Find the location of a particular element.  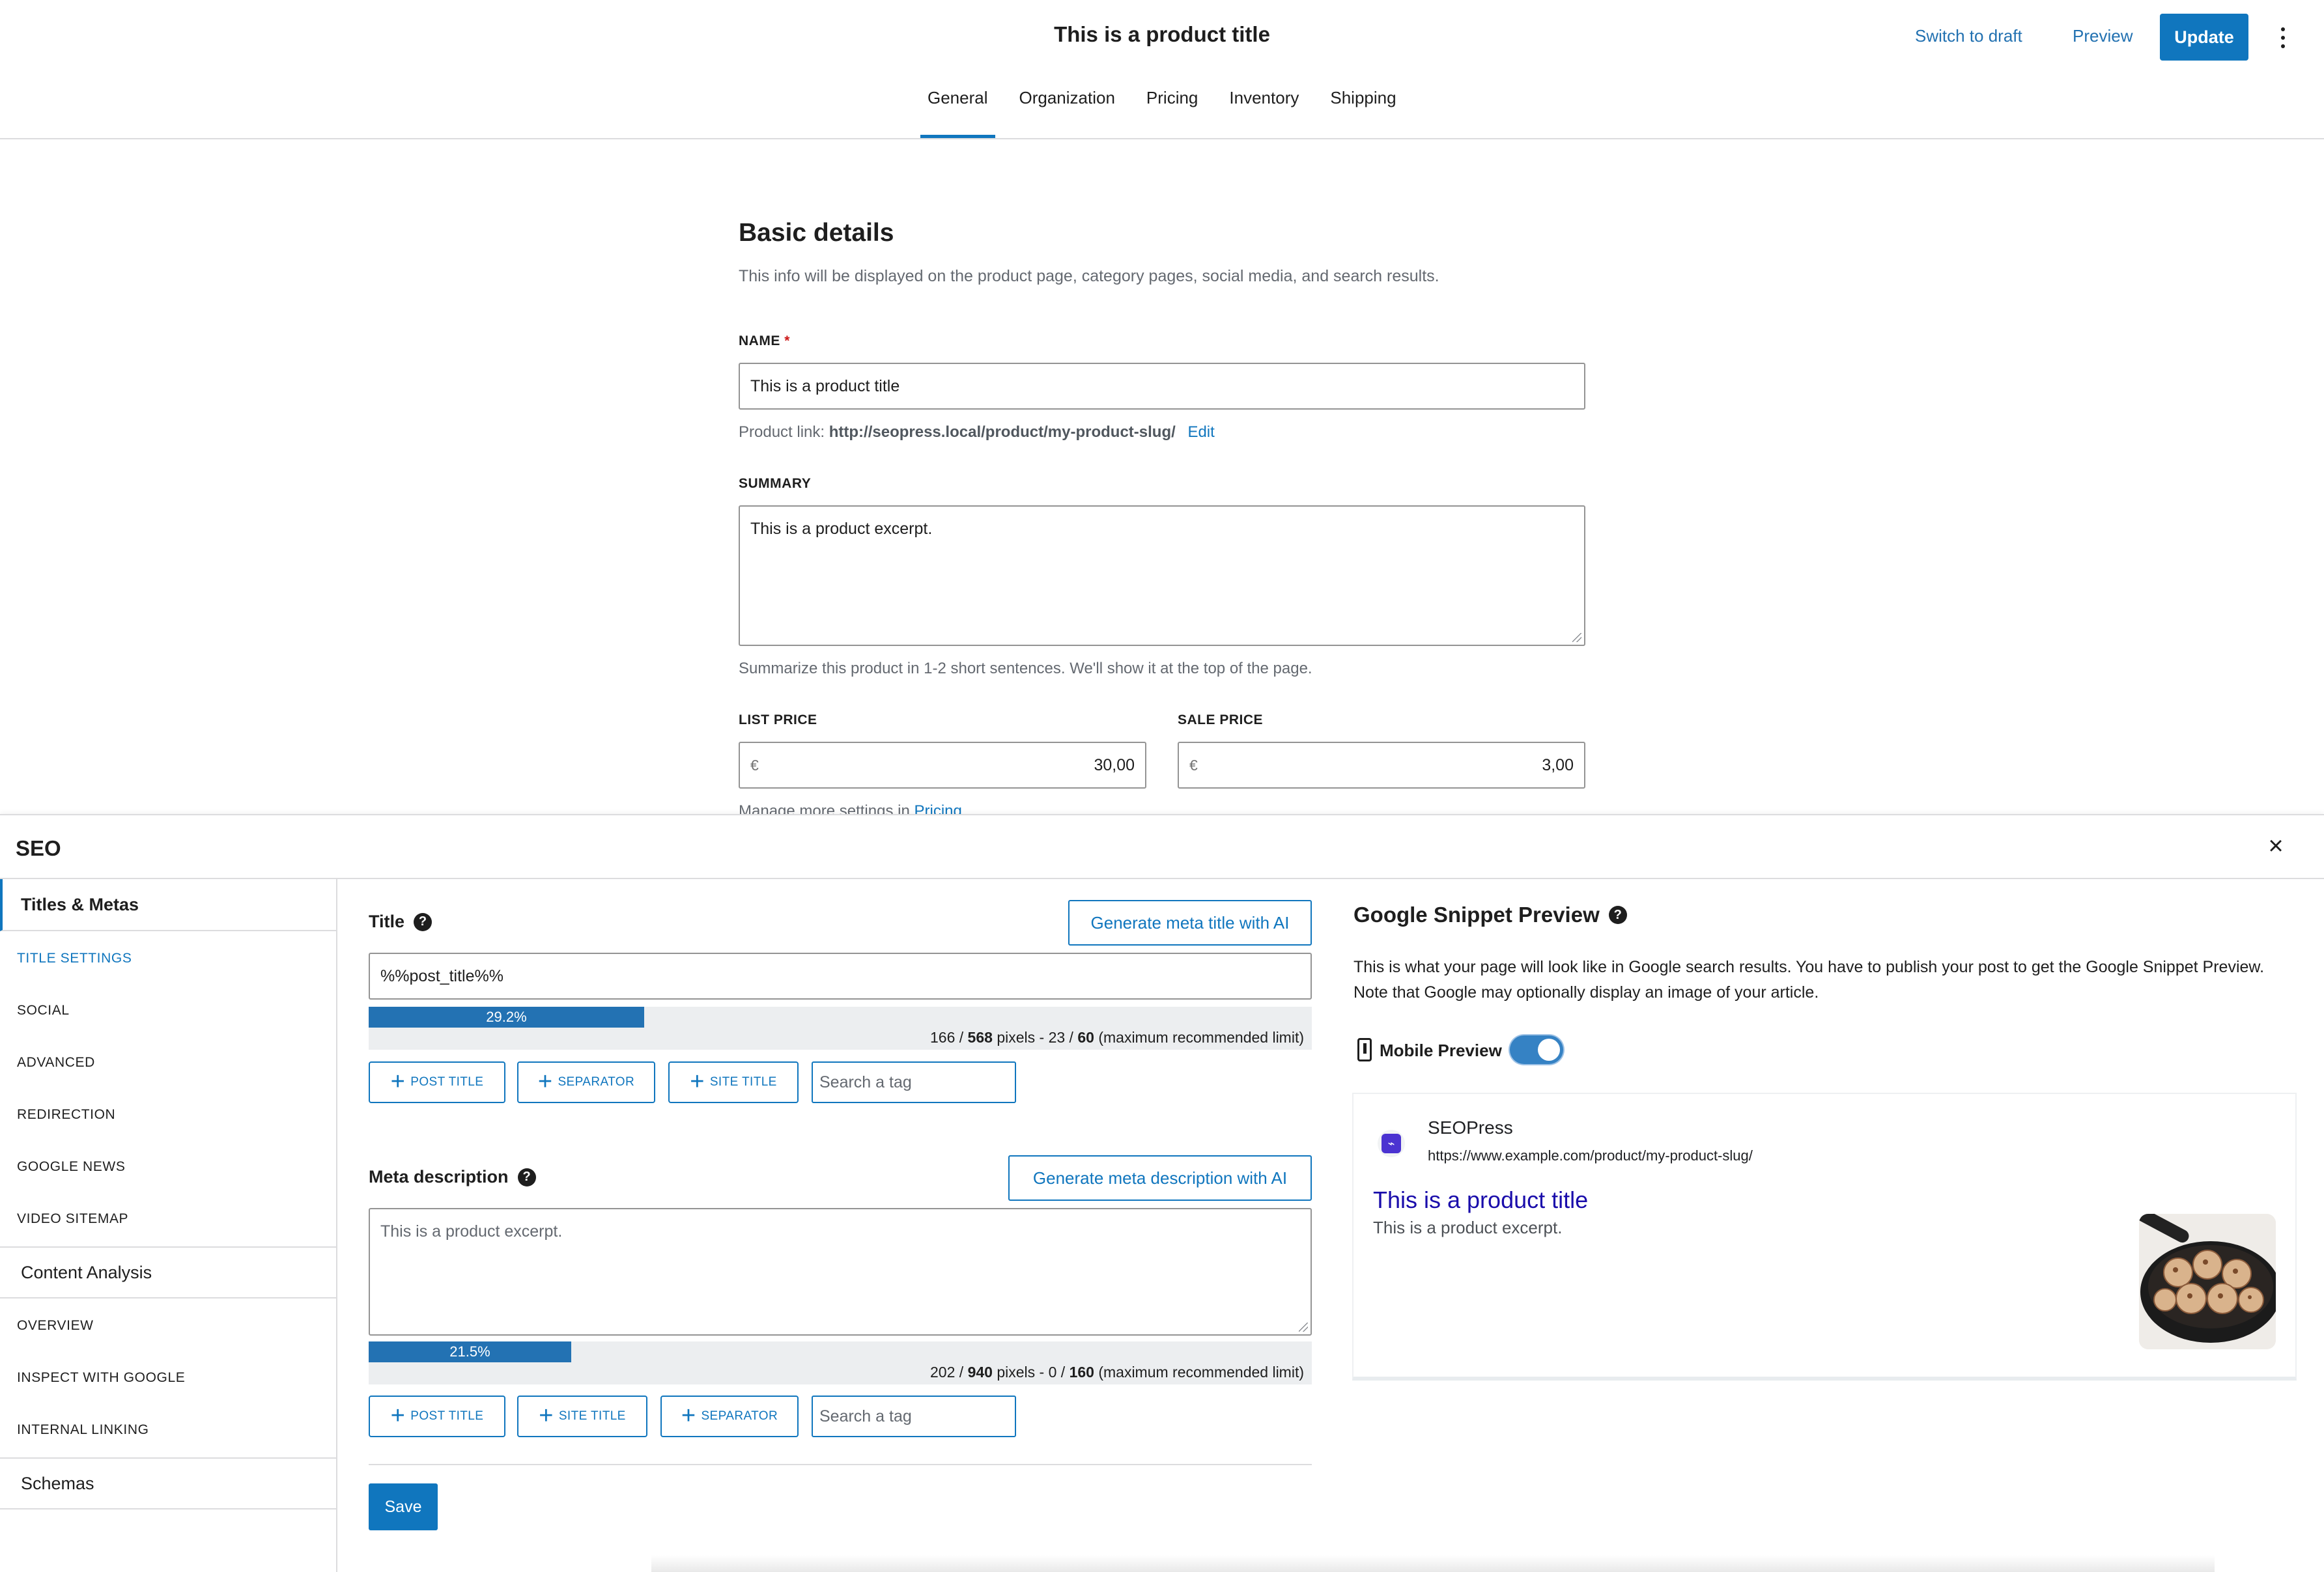

sidebar-item-internal-linking: INTERNAL LINKING is located at coordinates (83, 1430).